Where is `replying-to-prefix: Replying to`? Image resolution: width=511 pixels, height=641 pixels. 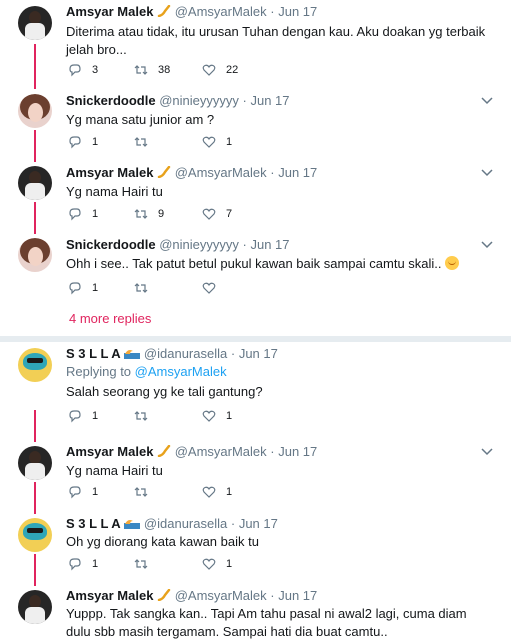 replying-to-prefix: Replying to is located at coordinates (99, 371).